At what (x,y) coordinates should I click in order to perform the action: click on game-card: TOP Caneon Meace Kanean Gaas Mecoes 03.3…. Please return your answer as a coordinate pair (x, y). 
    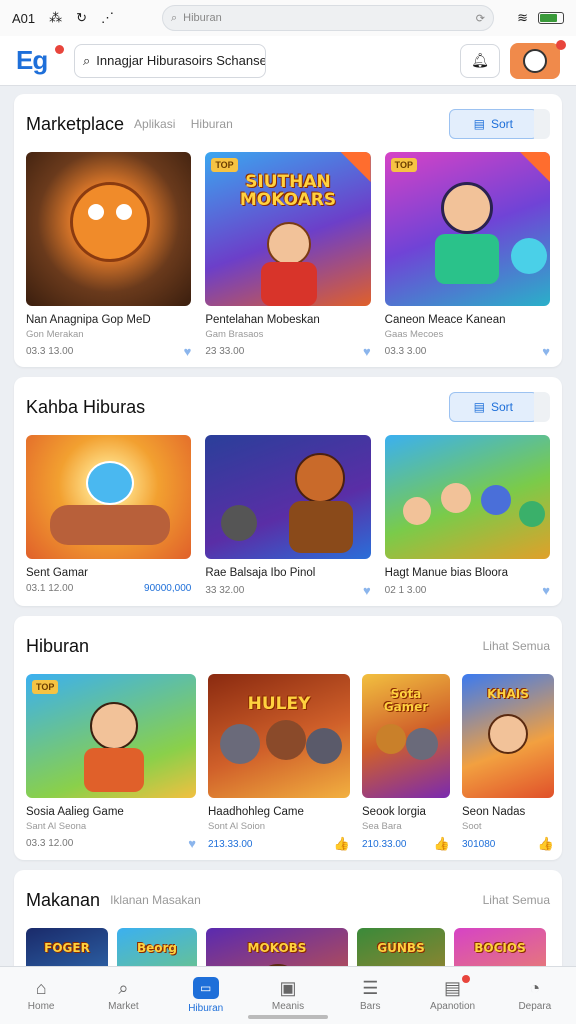
    Looking at the image, I should click on (467, 255).